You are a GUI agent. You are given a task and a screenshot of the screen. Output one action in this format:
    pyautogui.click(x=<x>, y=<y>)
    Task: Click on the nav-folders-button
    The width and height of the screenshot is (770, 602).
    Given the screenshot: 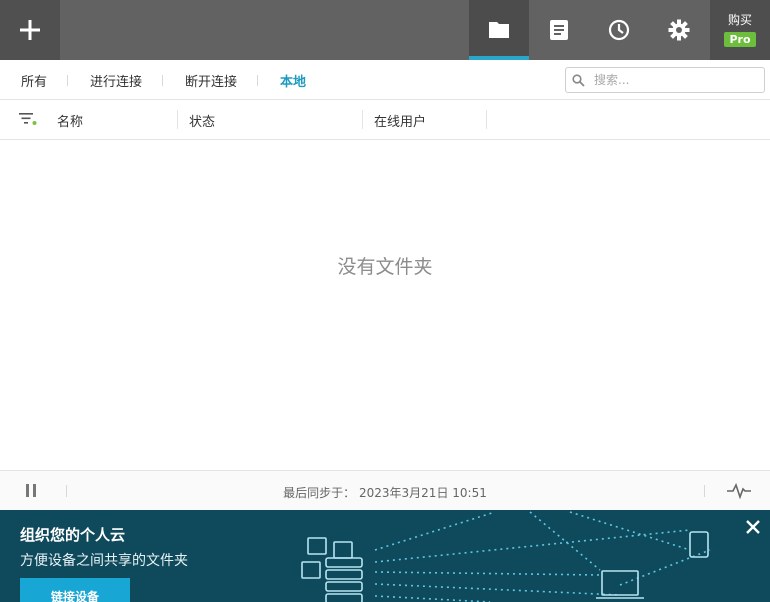 What is the action you would take?
    pyautogui.click(x=499, y=30)
    